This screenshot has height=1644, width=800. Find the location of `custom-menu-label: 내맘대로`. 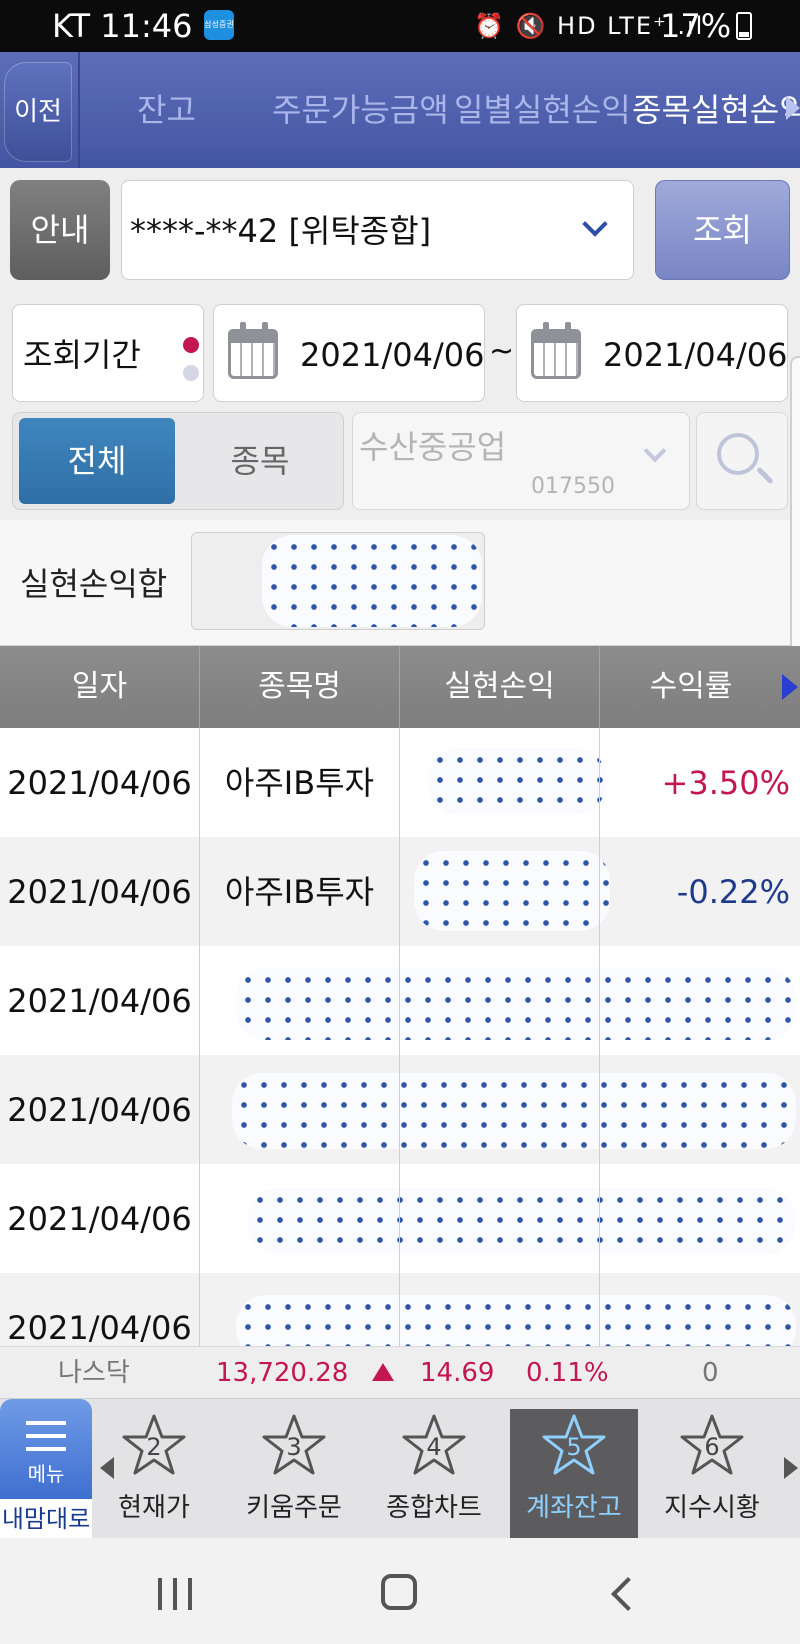

custom-menu-label: 내맘대로 is located at coordinates (46, 1519).